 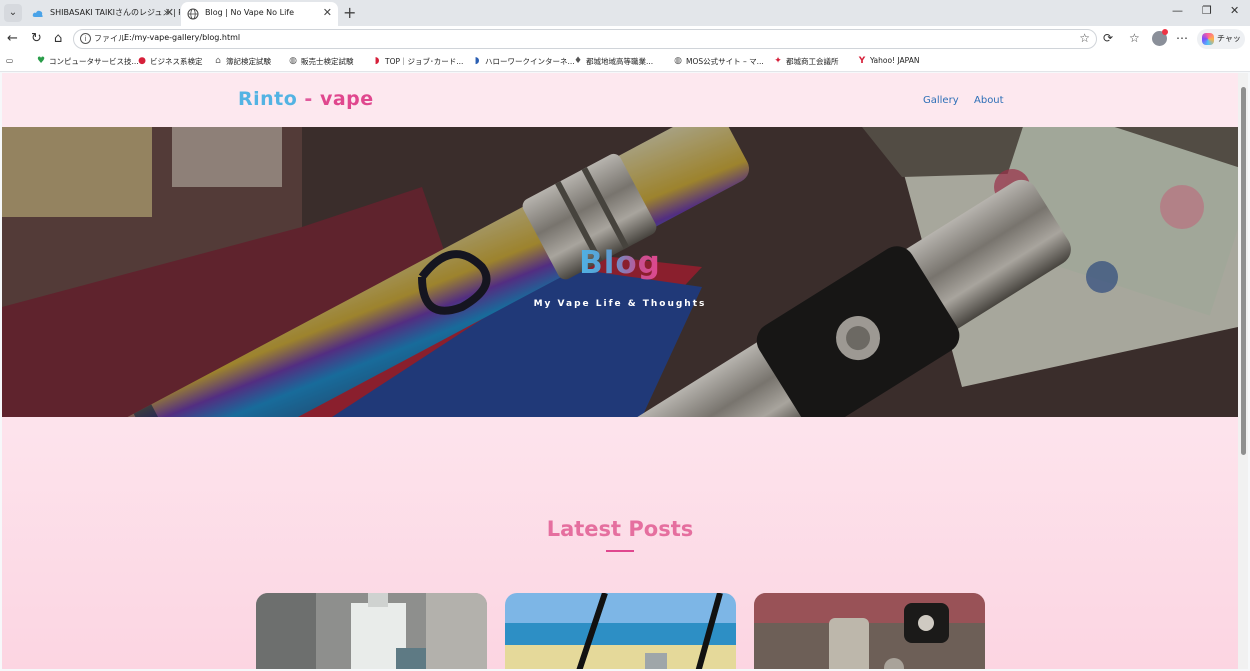 What do you see at coordinates (778, 61) in the screenshot?
I see `chamber-icon: ✦` at bounding box center [778, 61].